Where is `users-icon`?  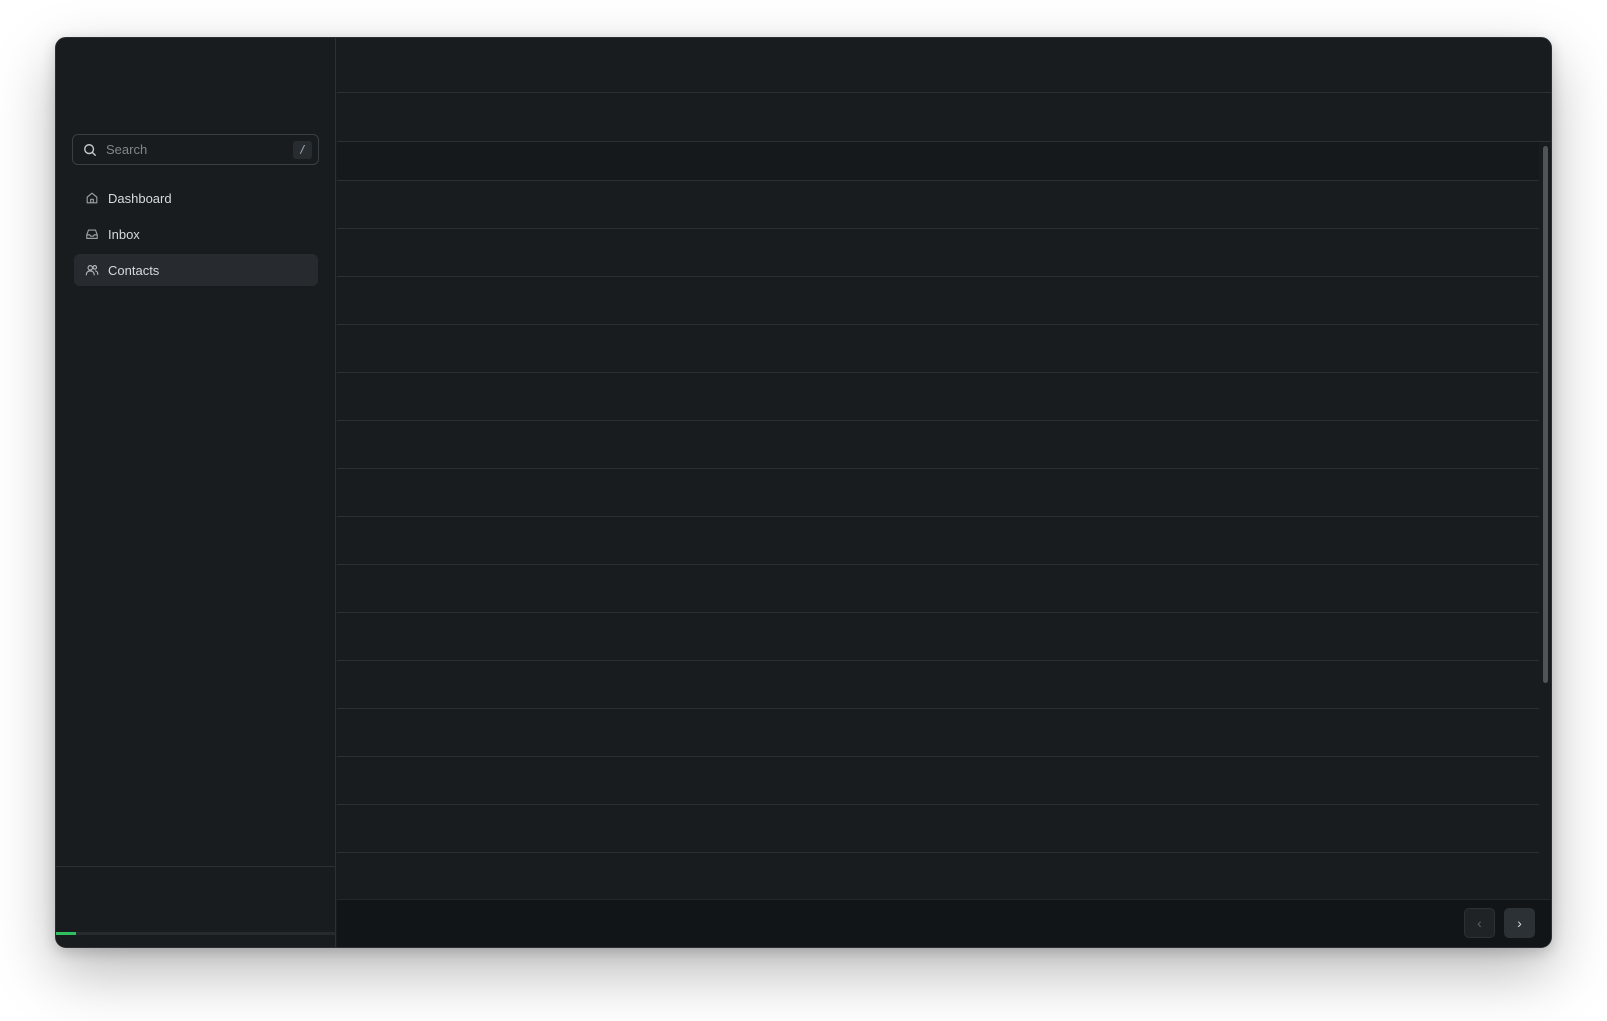
users-icon is located at coordinates (92, 270).